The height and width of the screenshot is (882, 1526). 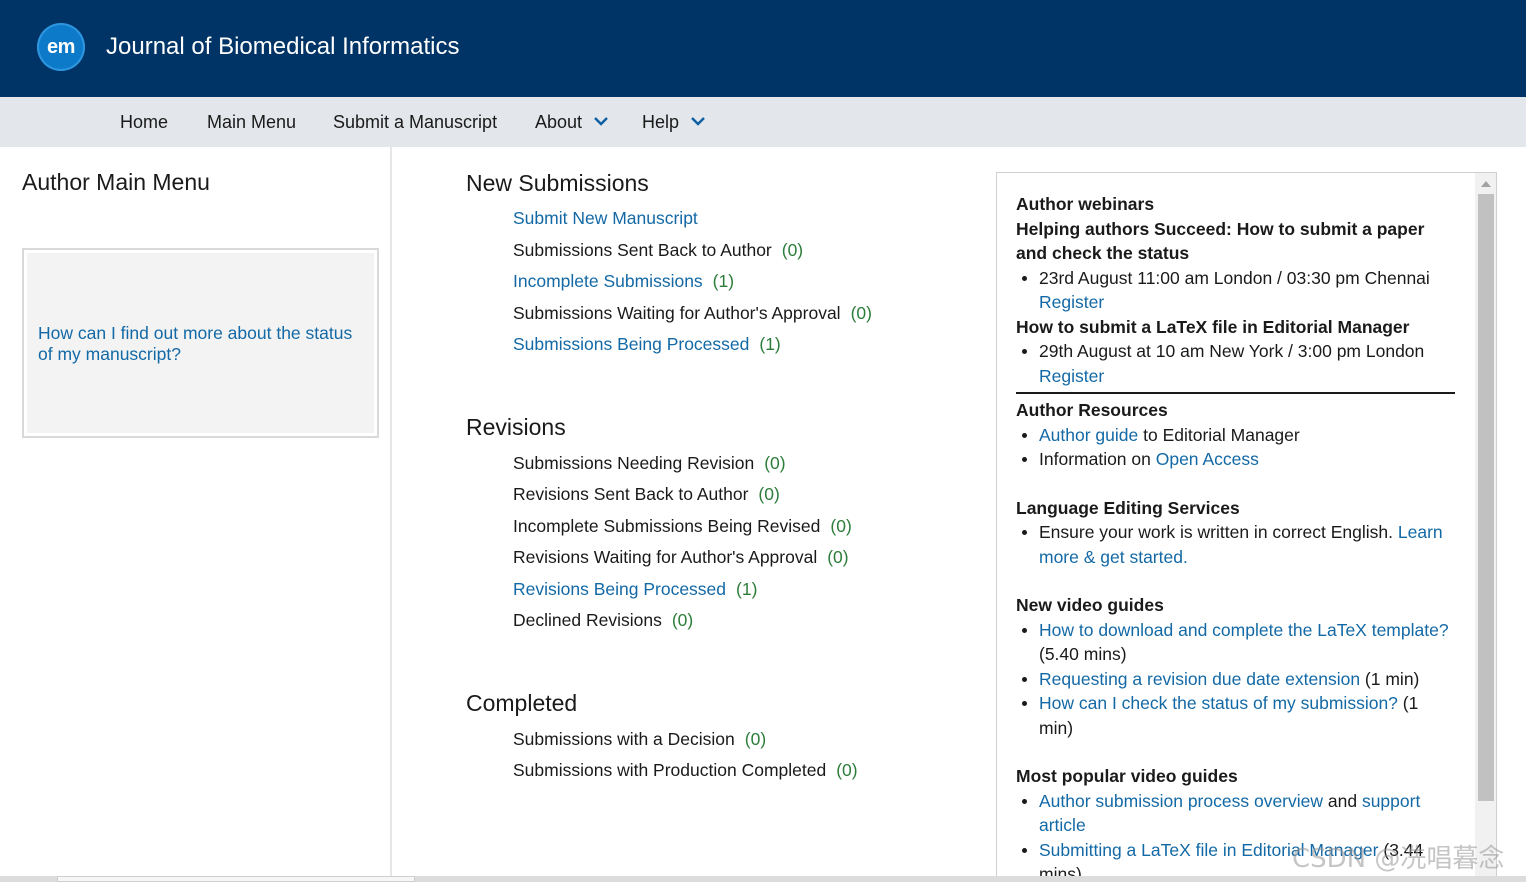 I want to click on nav-help: Help, so click(x=673, y=122).